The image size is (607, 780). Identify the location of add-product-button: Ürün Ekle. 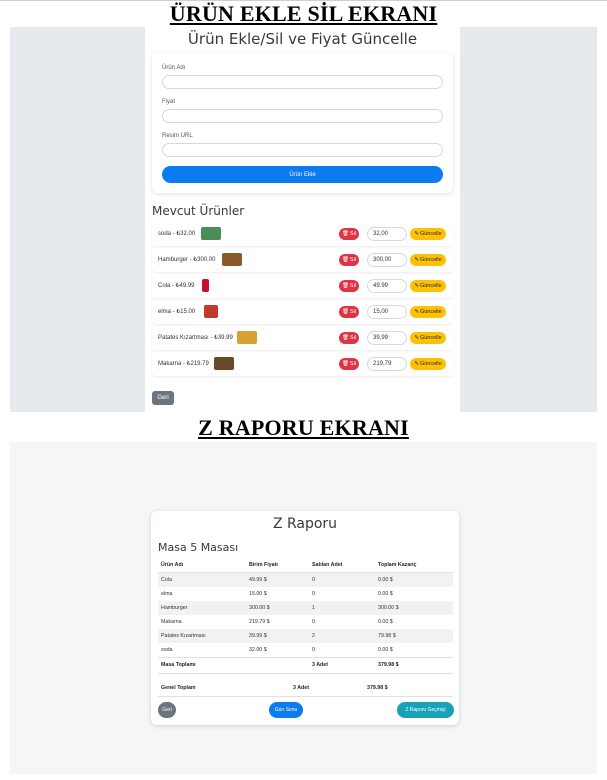
(302, 174).